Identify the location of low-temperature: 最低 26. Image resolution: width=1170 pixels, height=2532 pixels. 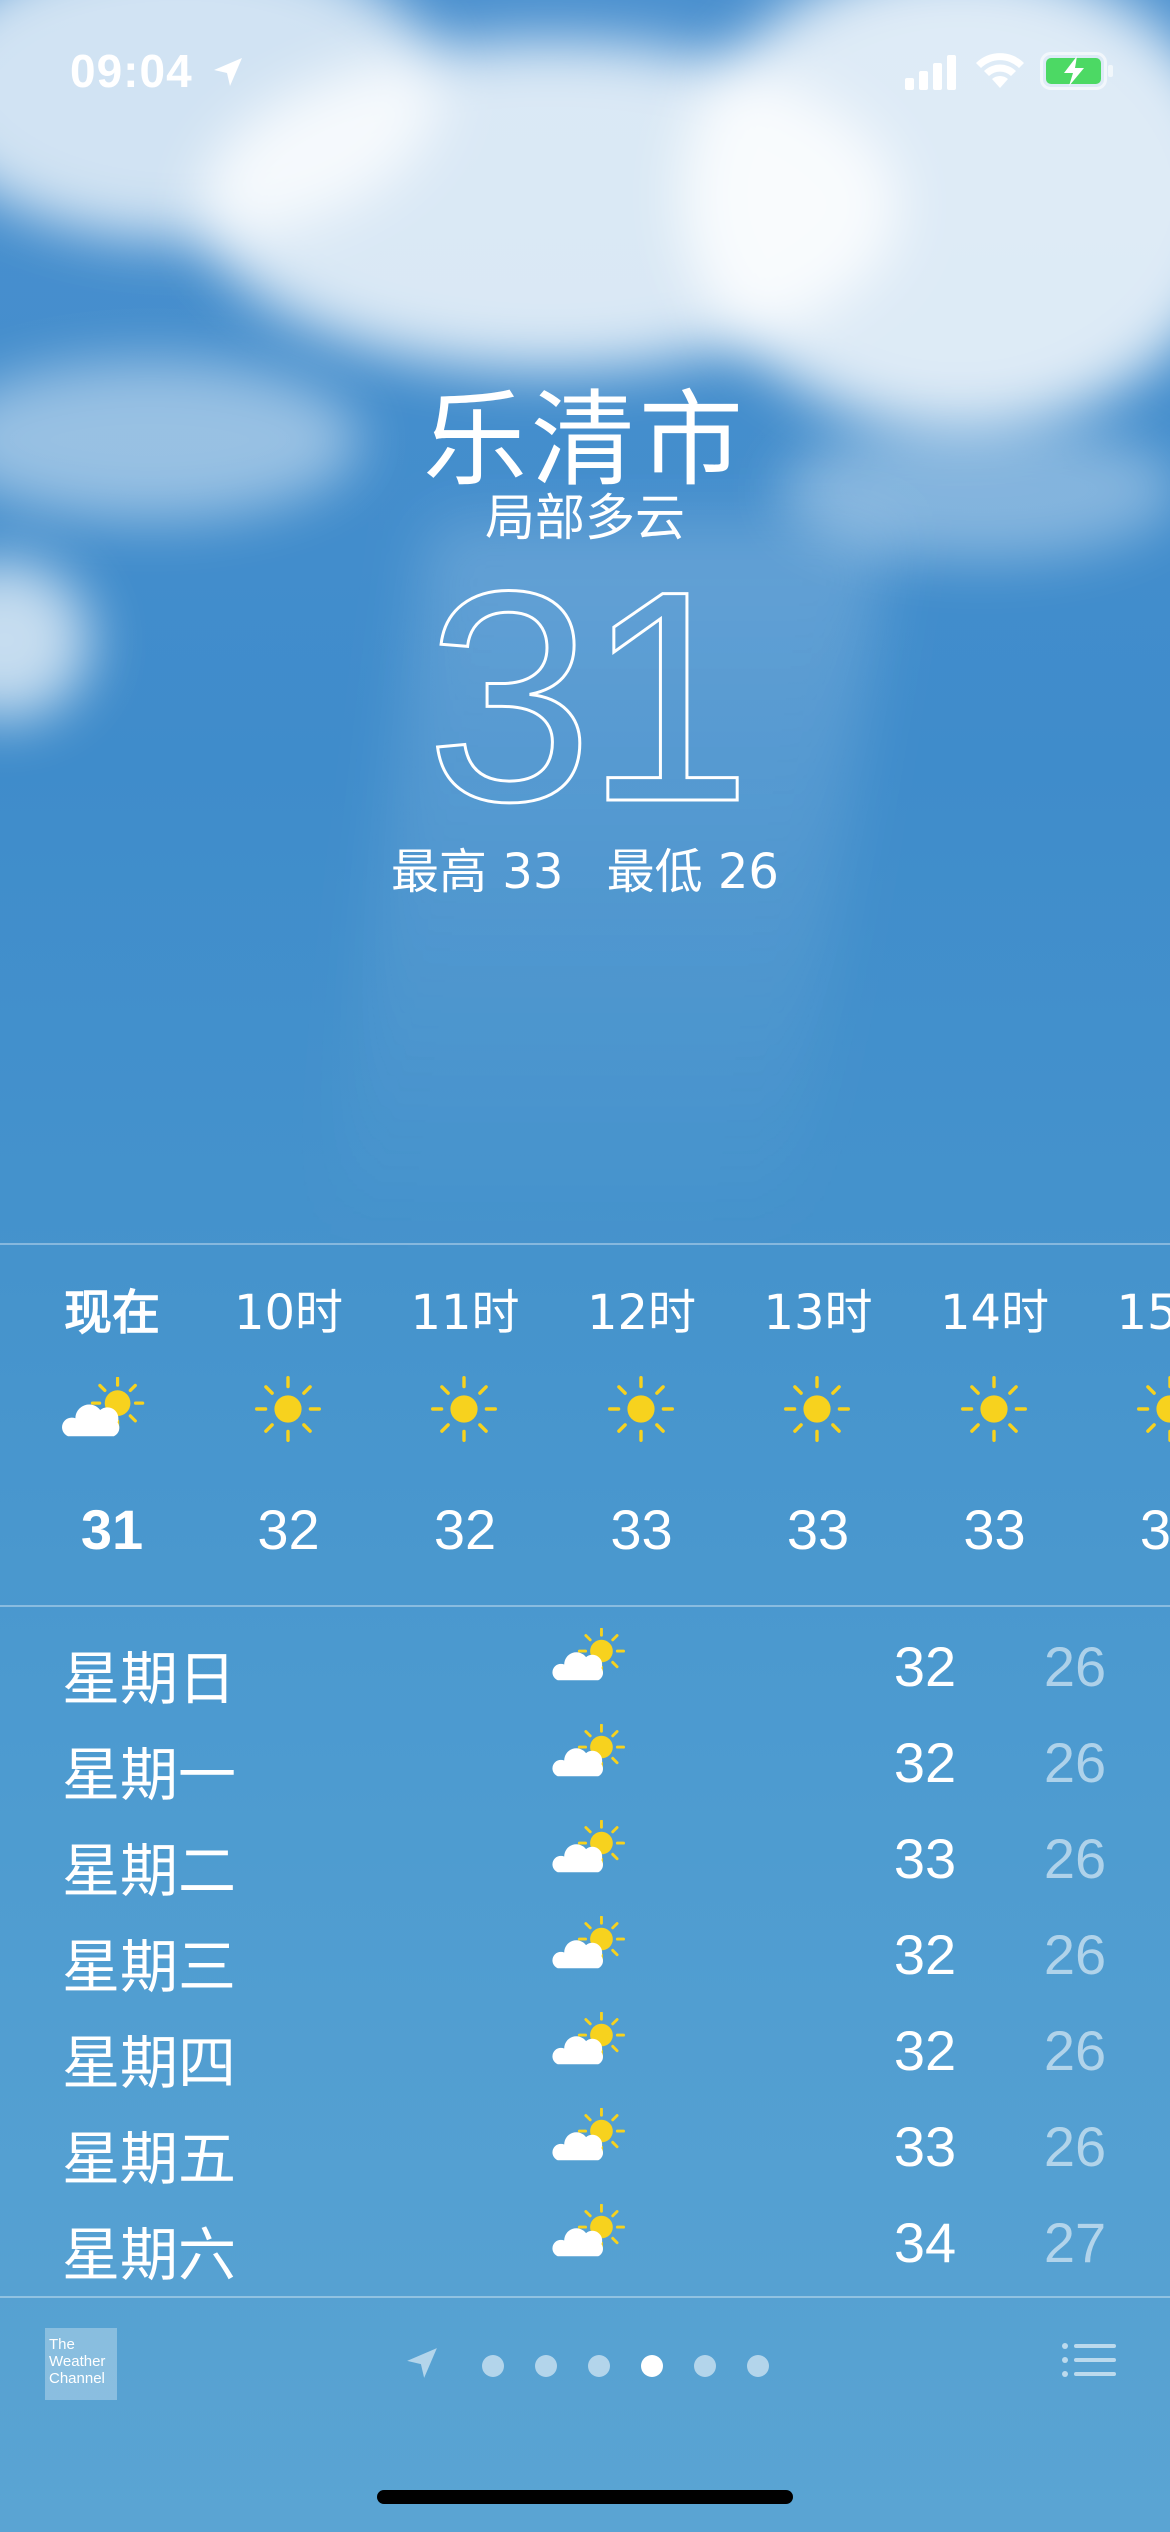
(692, 872).